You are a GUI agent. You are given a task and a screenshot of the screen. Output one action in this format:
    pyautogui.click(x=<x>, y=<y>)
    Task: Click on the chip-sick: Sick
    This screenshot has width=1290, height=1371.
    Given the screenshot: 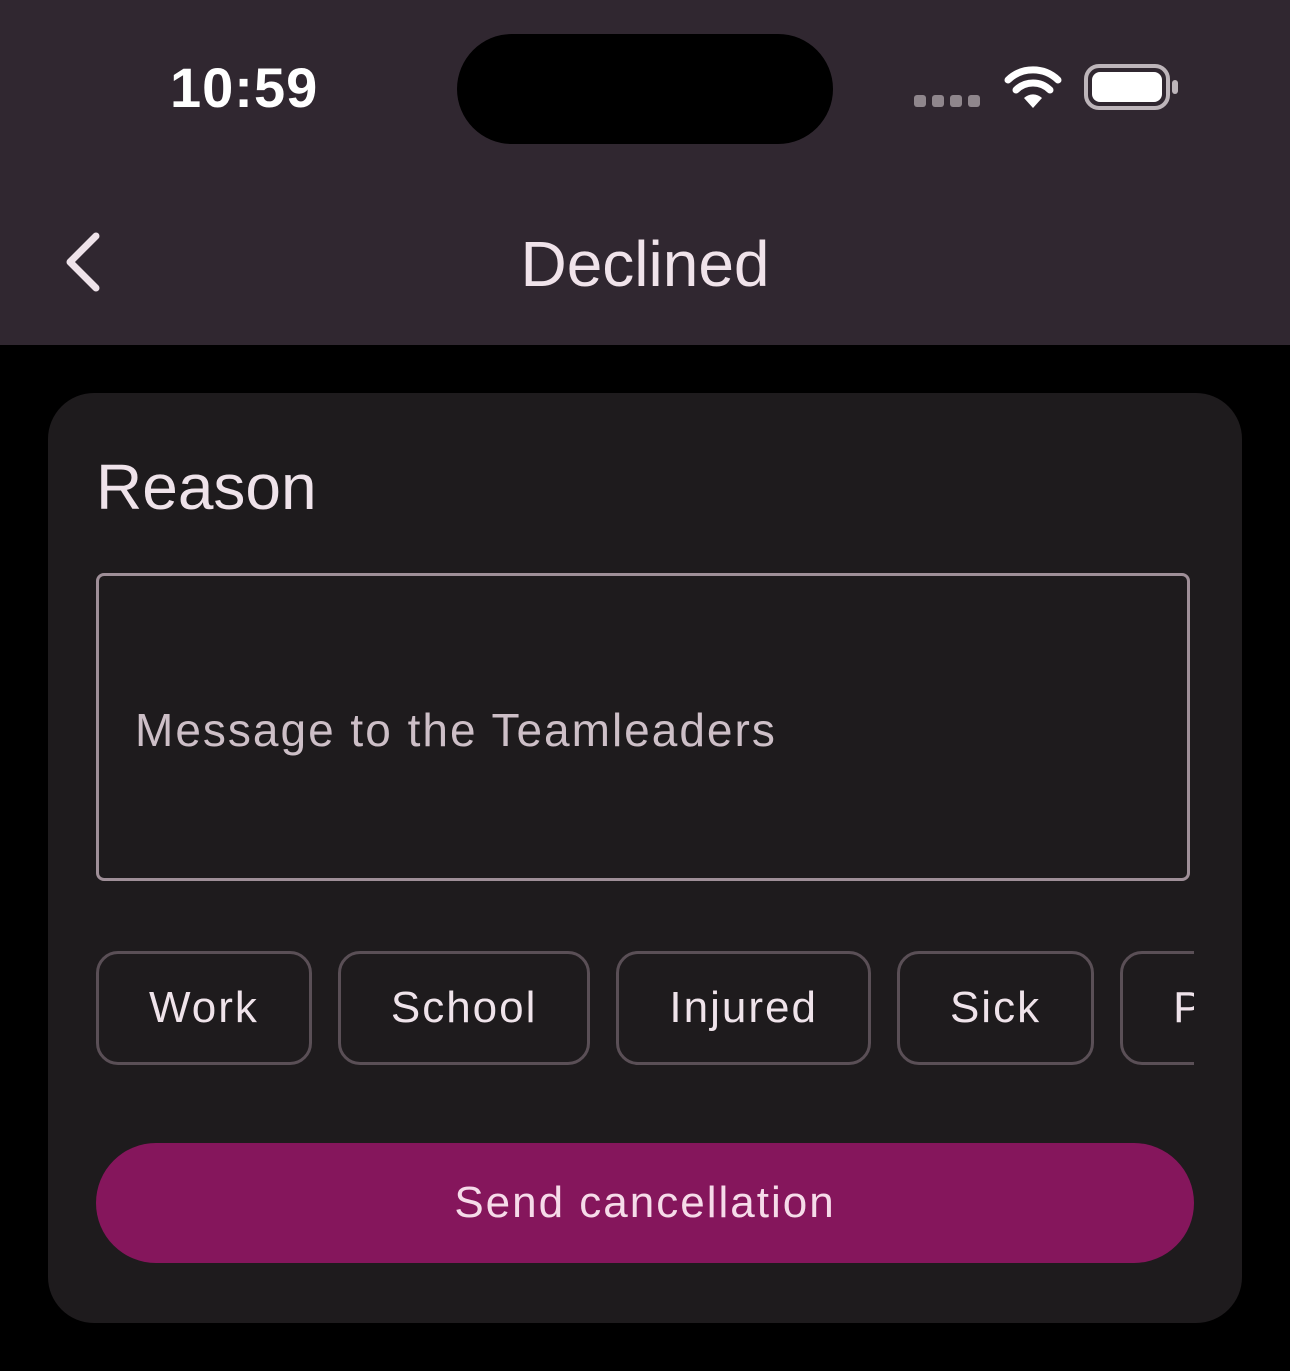 What is the action you would take?
    pyautogui.click(x=995, y=1008)
    